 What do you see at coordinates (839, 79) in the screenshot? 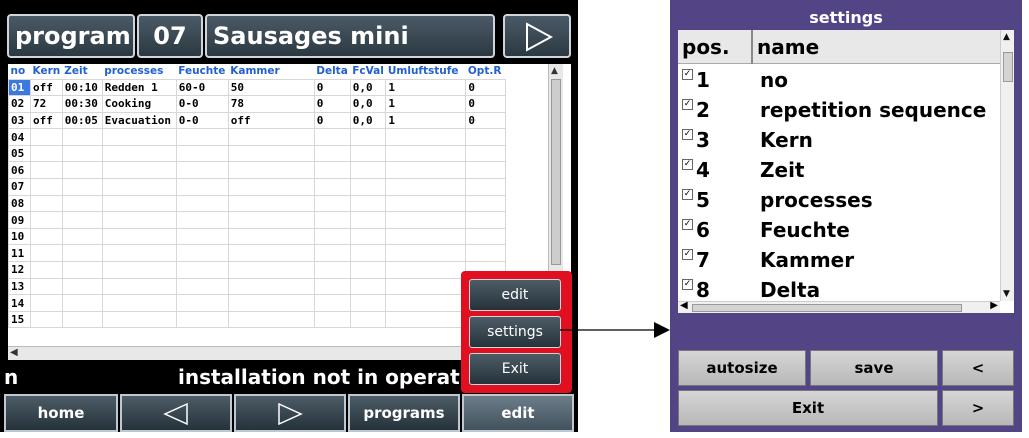
I see `settings-list-item: ✓ 1 no` at bounding box center [839, 79].